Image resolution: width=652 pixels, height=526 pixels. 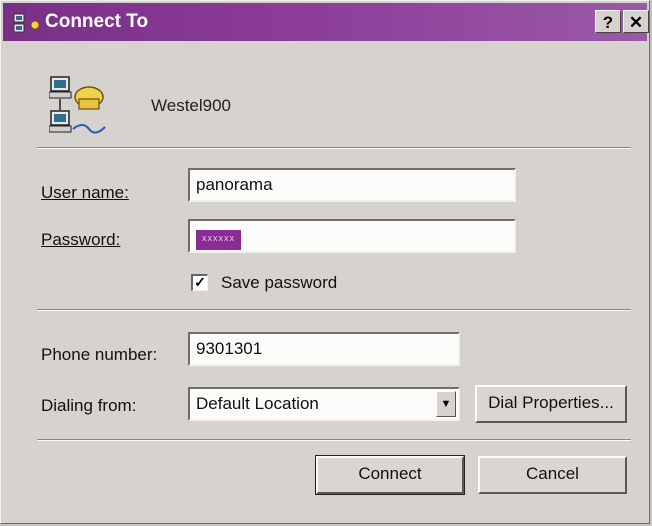 What do you see at coordinates (218, 240) in the screenshot?
I see `password-mask: xxxxxx` at bounding box center [218, 240].